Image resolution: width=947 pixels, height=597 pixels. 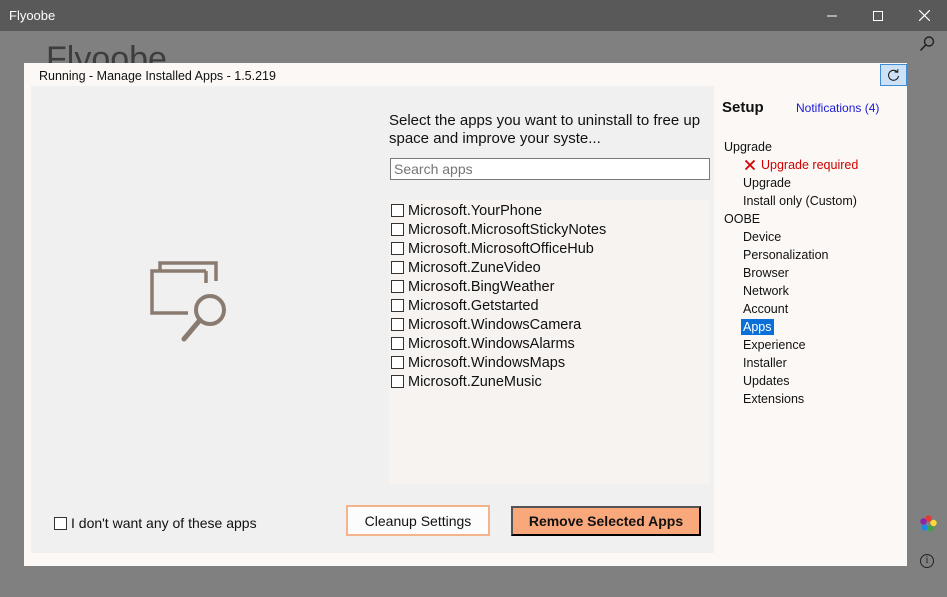 I want to click on nav-item-install-only-custom: Install only (Custom), so click(x=813, y=202).